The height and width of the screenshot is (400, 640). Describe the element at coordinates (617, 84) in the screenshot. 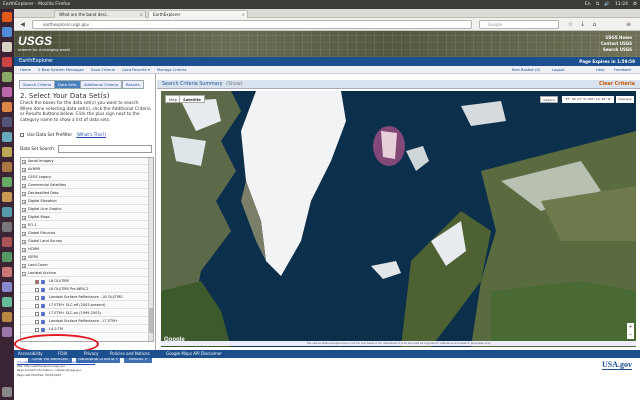

I see `clear-criteria-link: Clear Criteria` at that location.